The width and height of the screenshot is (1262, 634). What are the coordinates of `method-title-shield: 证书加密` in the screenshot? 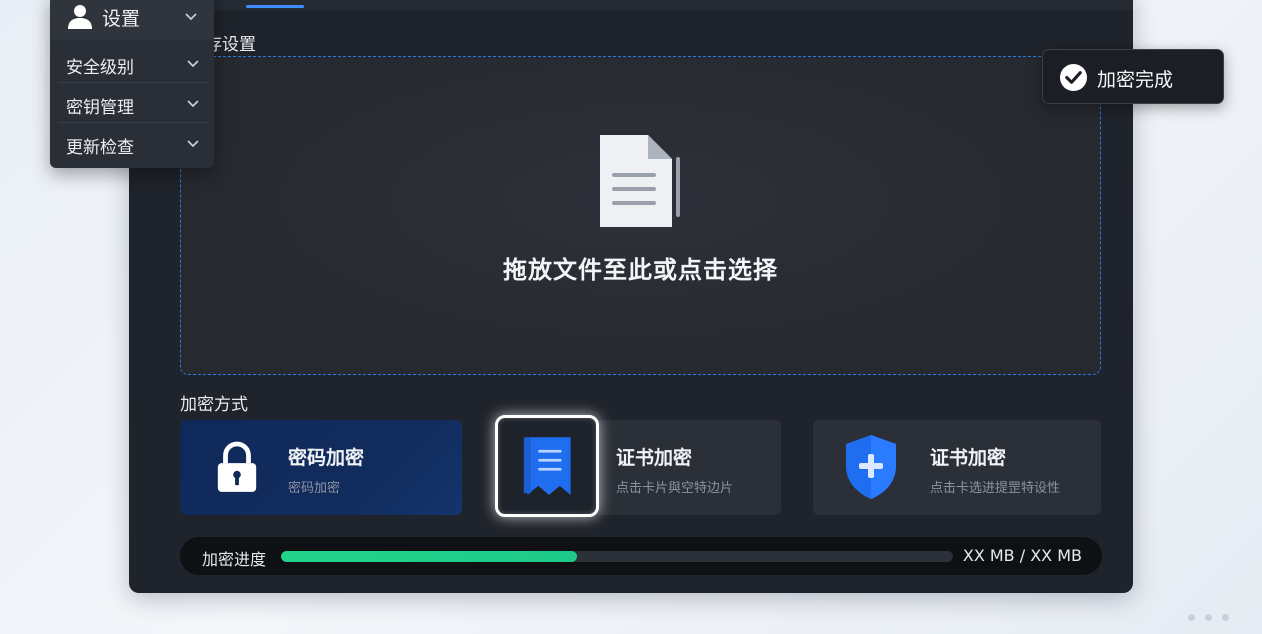 It's located at (968, 458).